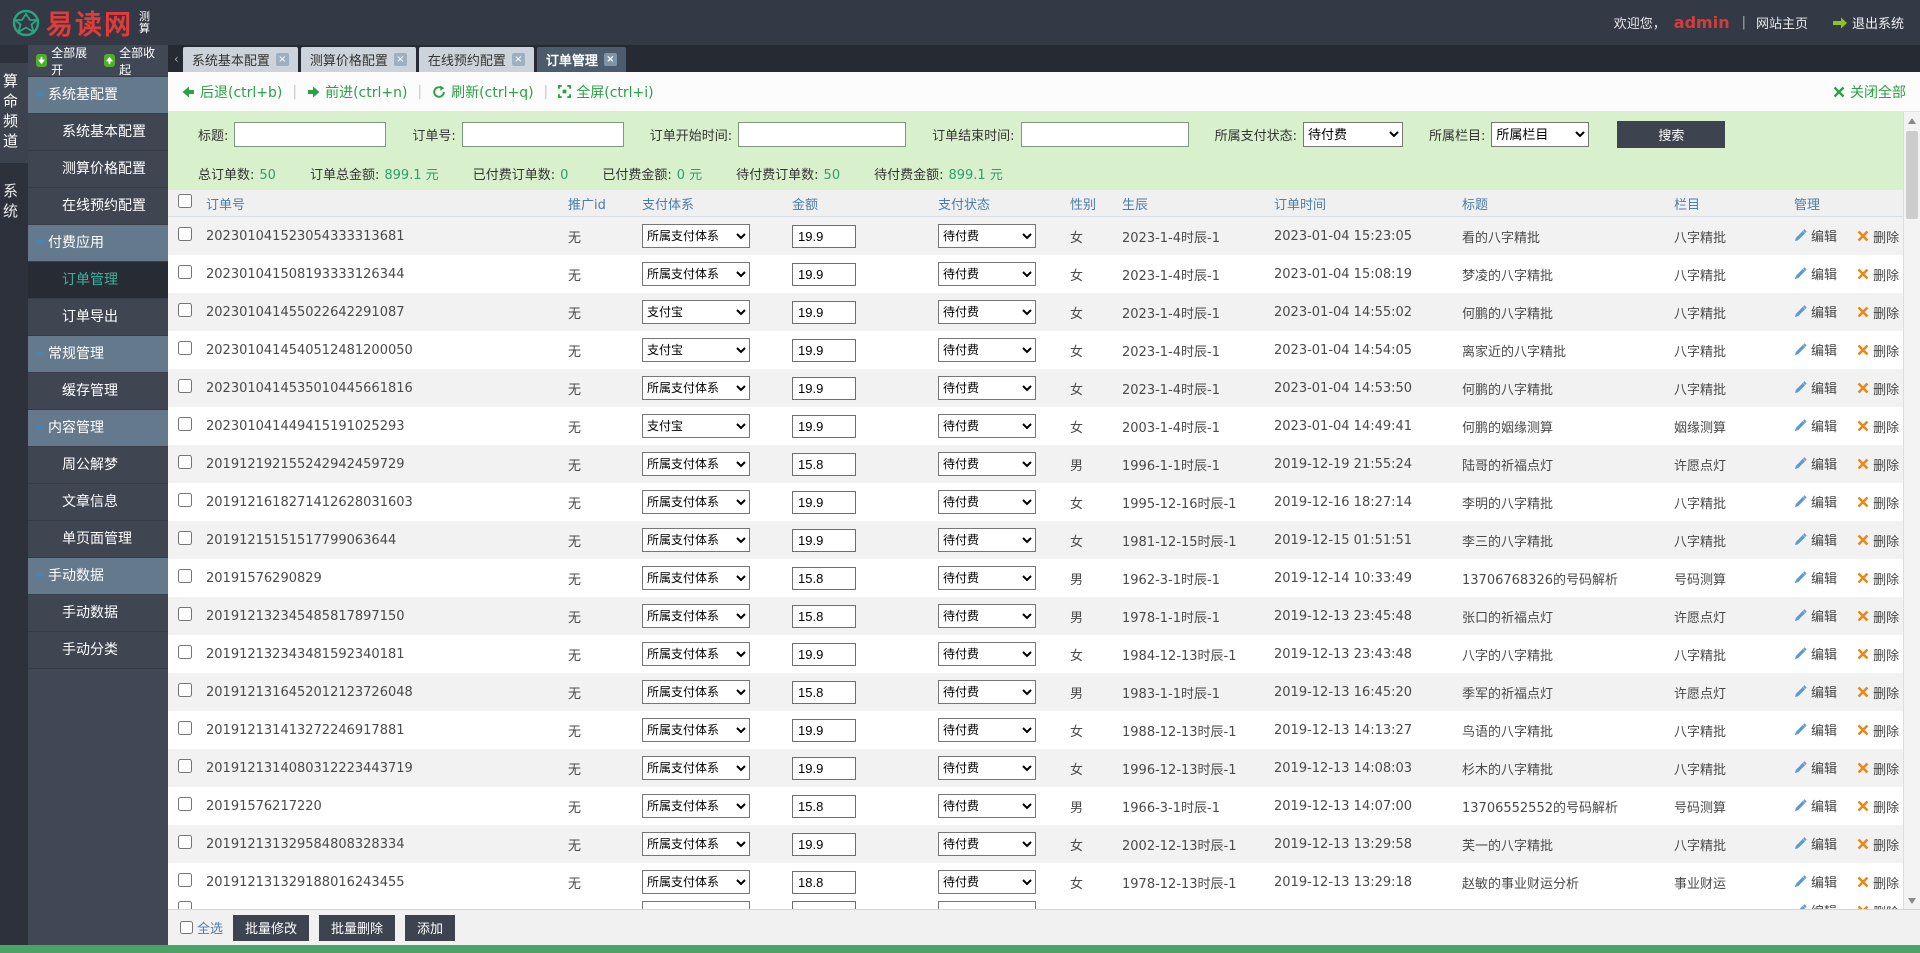  Describe the element at coordinates (400, 59) in the screenshot. I see `tab-close-icon: ×` at that location.